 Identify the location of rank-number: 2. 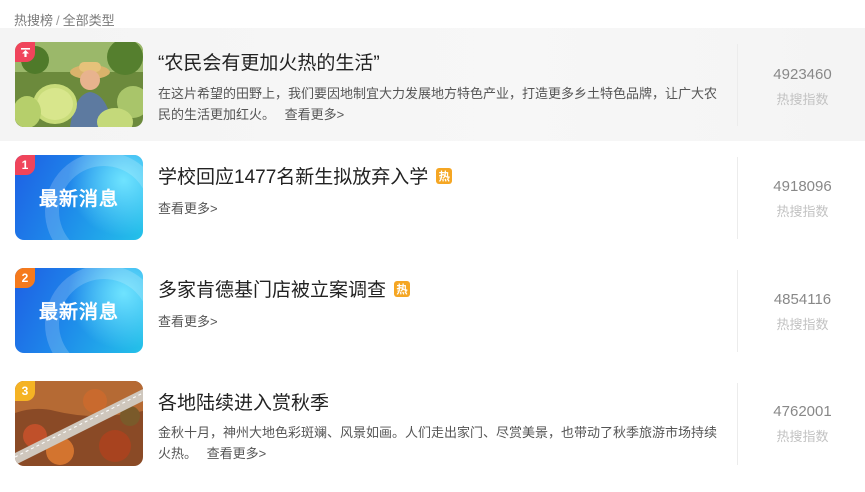
(25, 278).